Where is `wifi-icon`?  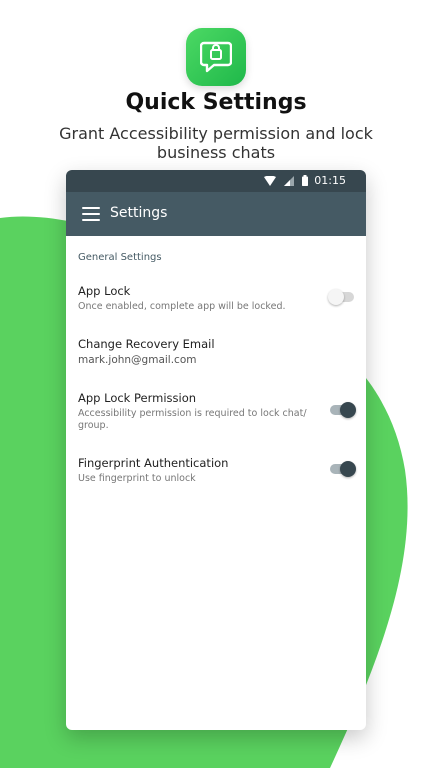 wifi-icon is located at coordinates (270, 180).